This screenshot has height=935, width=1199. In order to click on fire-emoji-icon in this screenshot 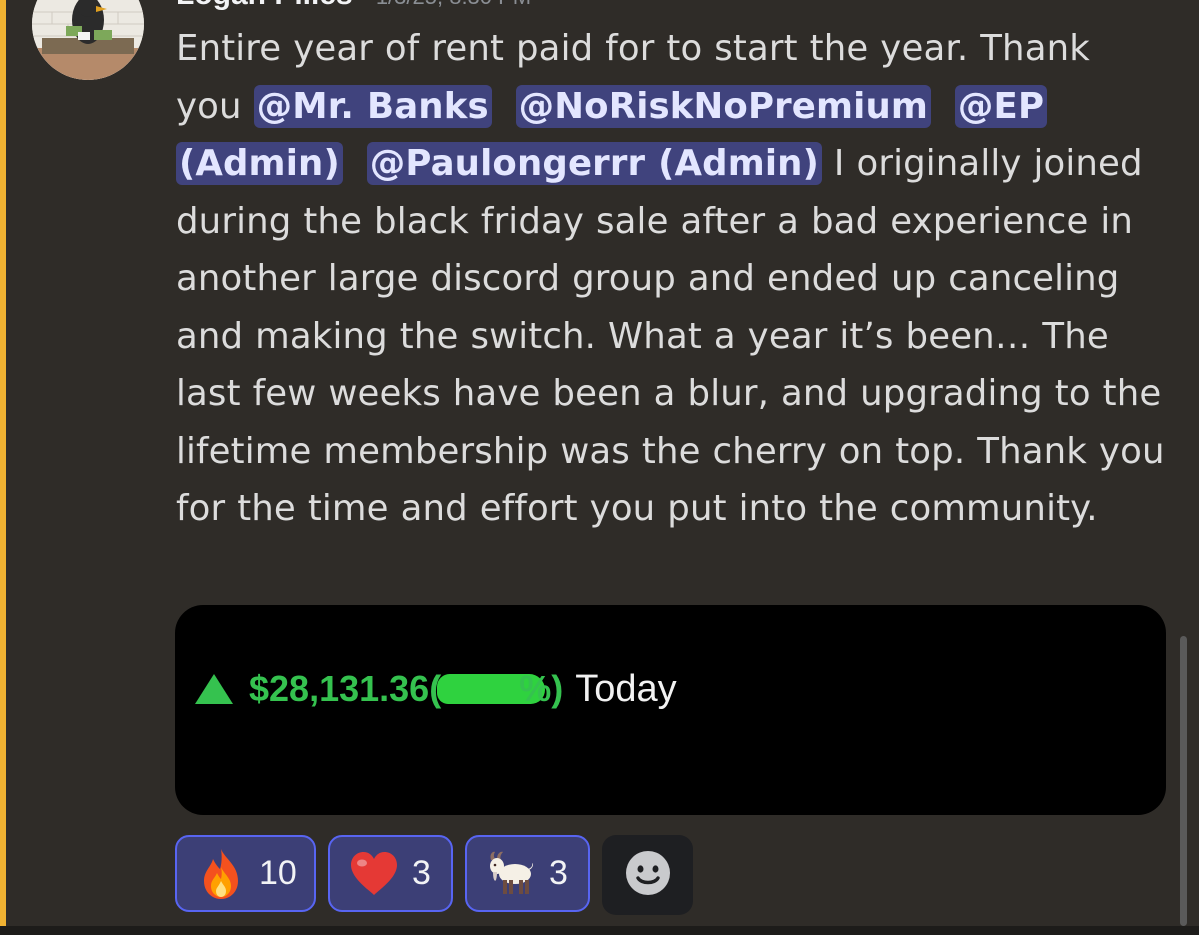, I will do `click(221, 874)`.